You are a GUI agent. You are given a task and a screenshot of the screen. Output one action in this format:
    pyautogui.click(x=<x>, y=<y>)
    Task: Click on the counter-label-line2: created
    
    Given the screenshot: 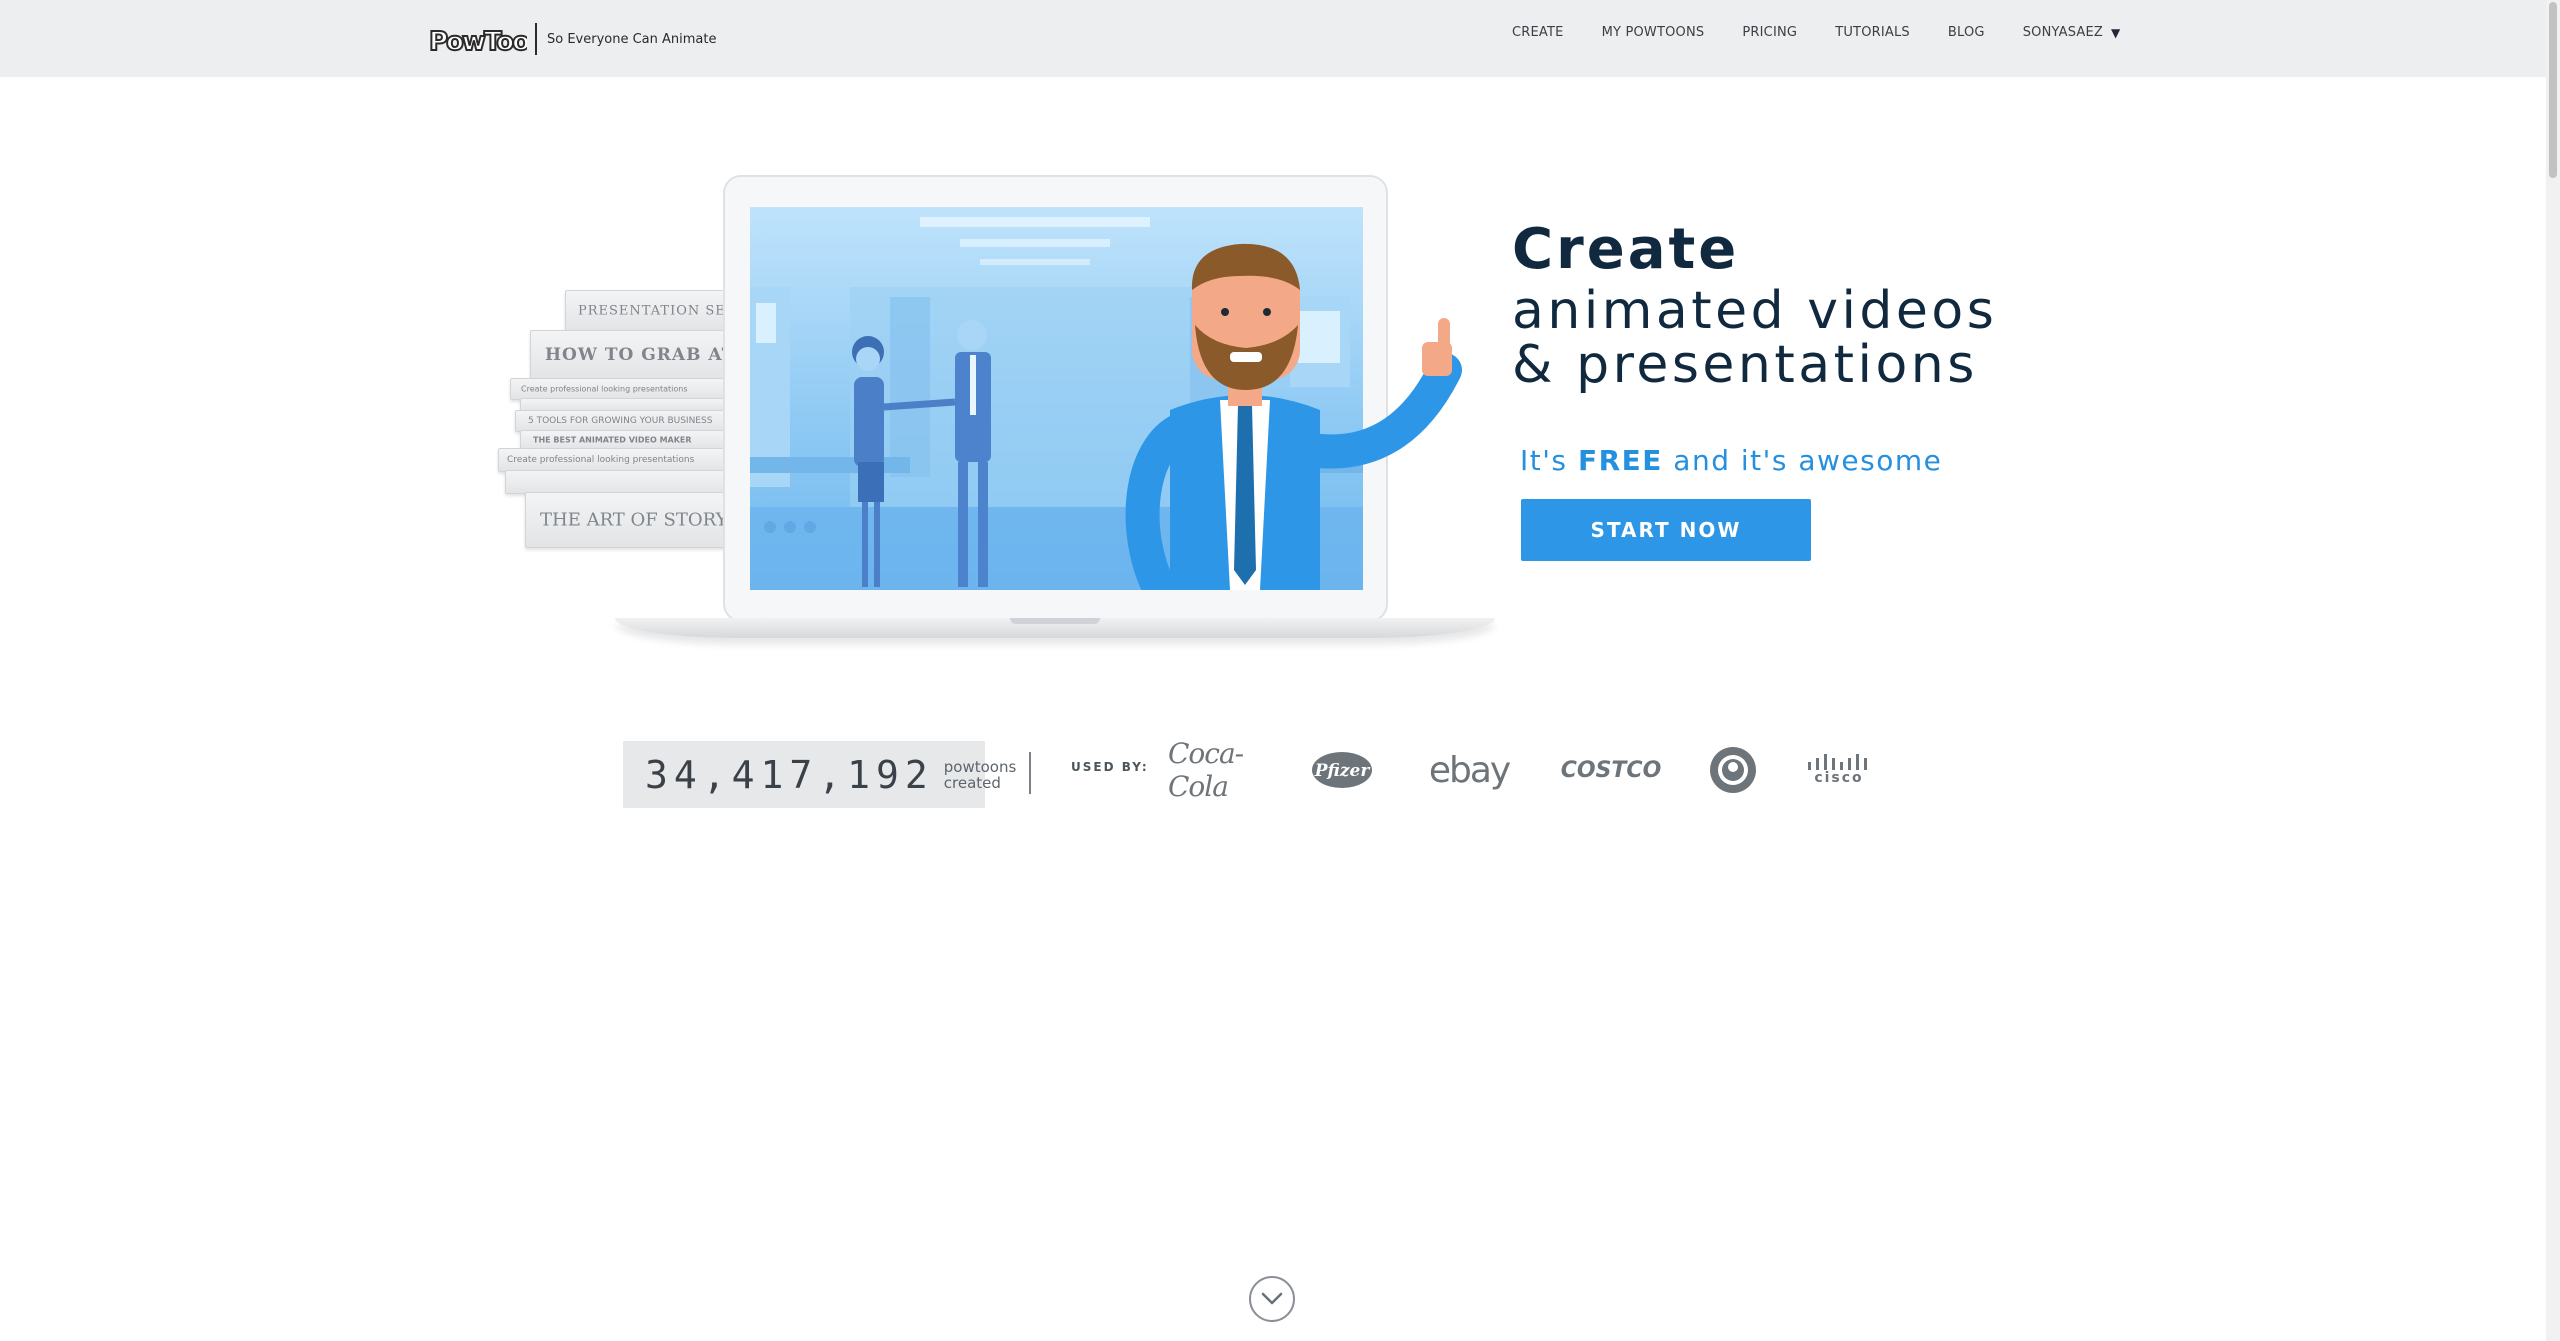 What is the action you would take?
    pyautogui.click(x=972, y=782)
    